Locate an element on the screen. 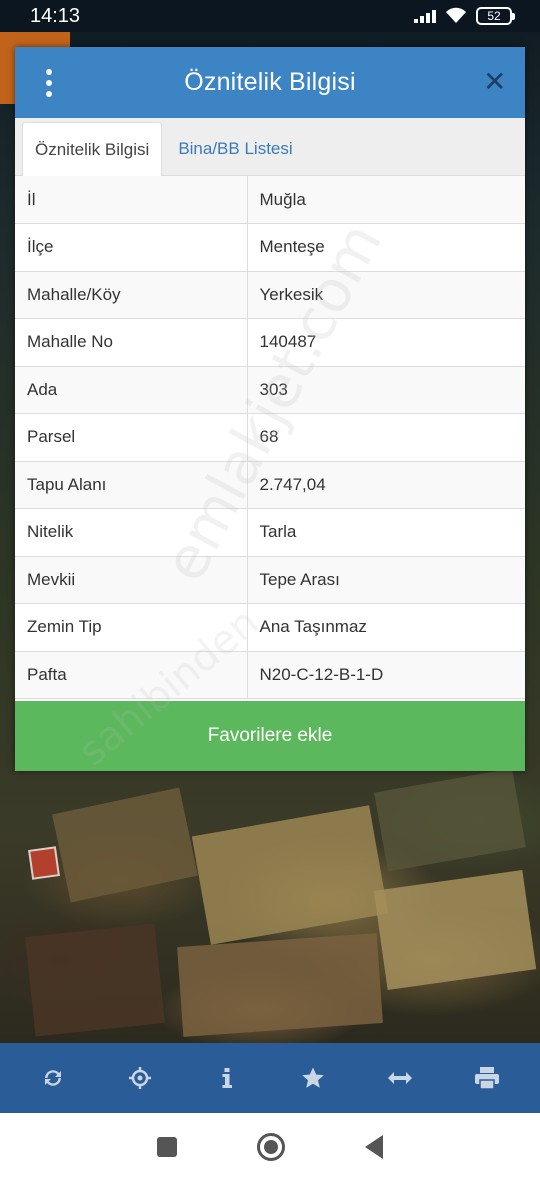  vertical-dots-icon is located at coordinates (49, 83).